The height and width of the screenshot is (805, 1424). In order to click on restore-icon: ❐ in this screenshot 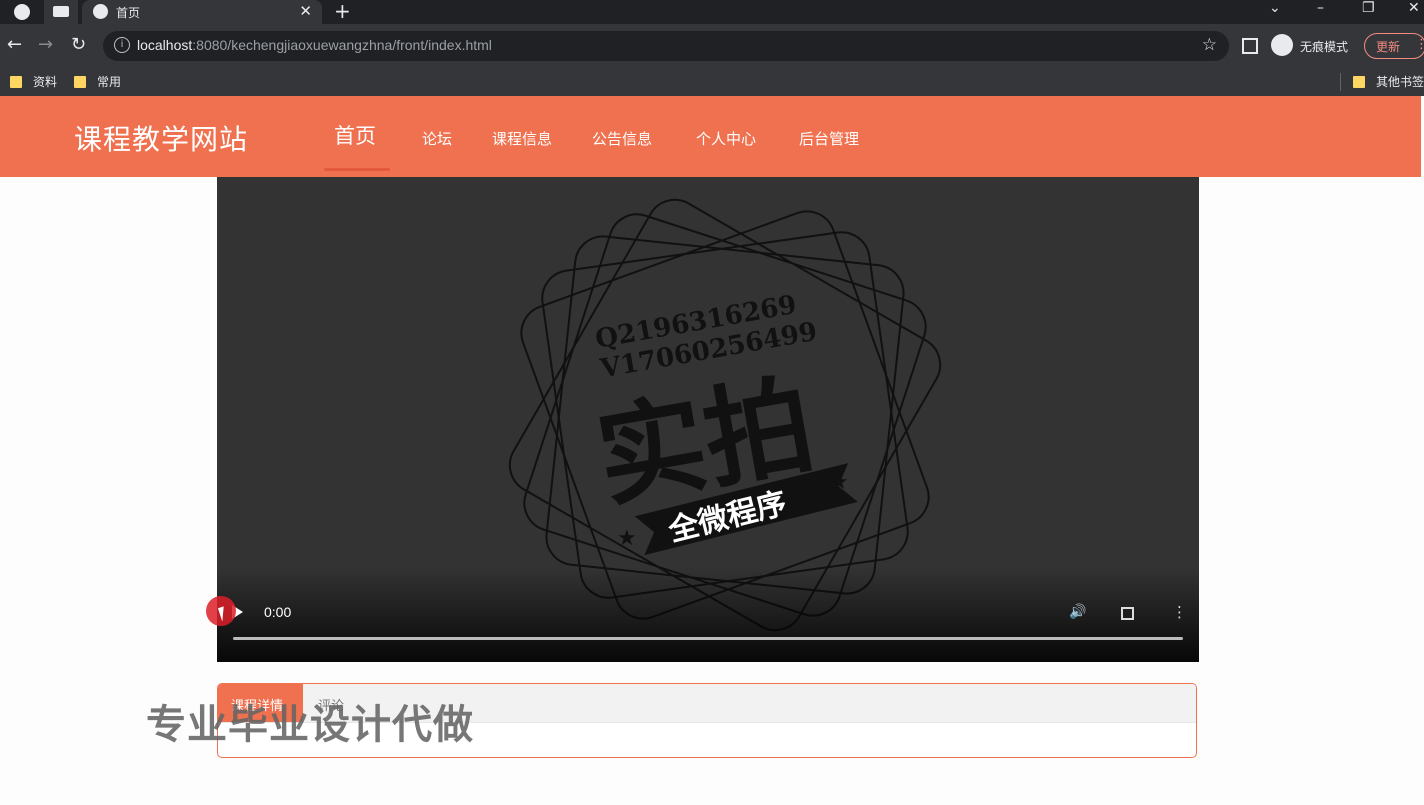, I will do `click(1368, 8)`.